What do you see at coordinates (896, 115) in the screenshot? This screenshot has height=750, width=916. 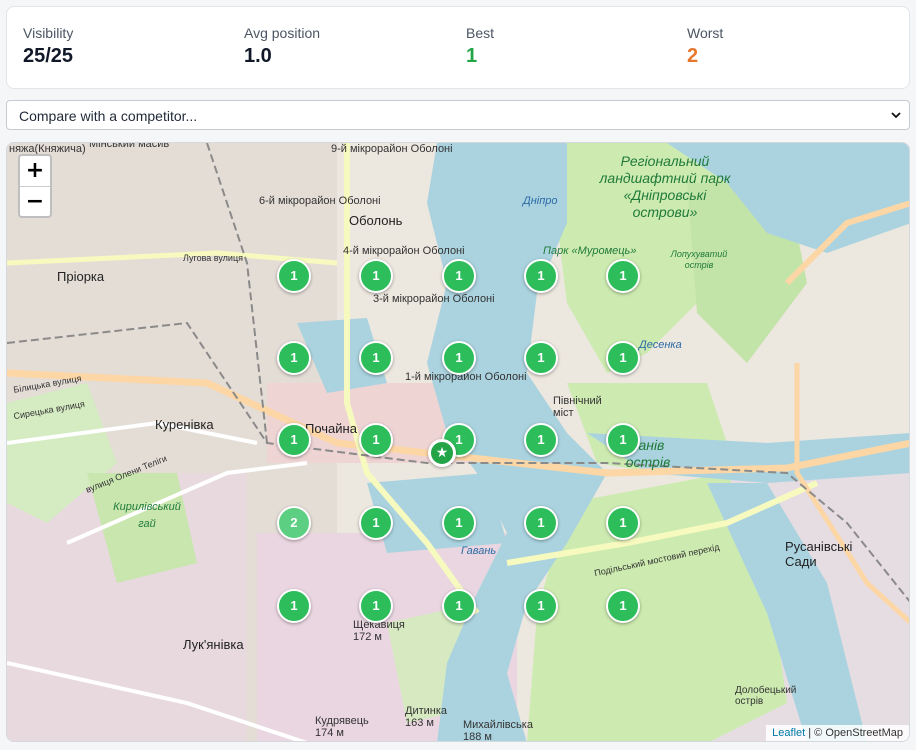 I see `chevron-down-icon` at bounding box center [896, 115].